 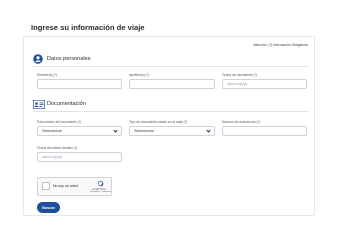 I want to click on document-number-input, so click(x=264, y=131).